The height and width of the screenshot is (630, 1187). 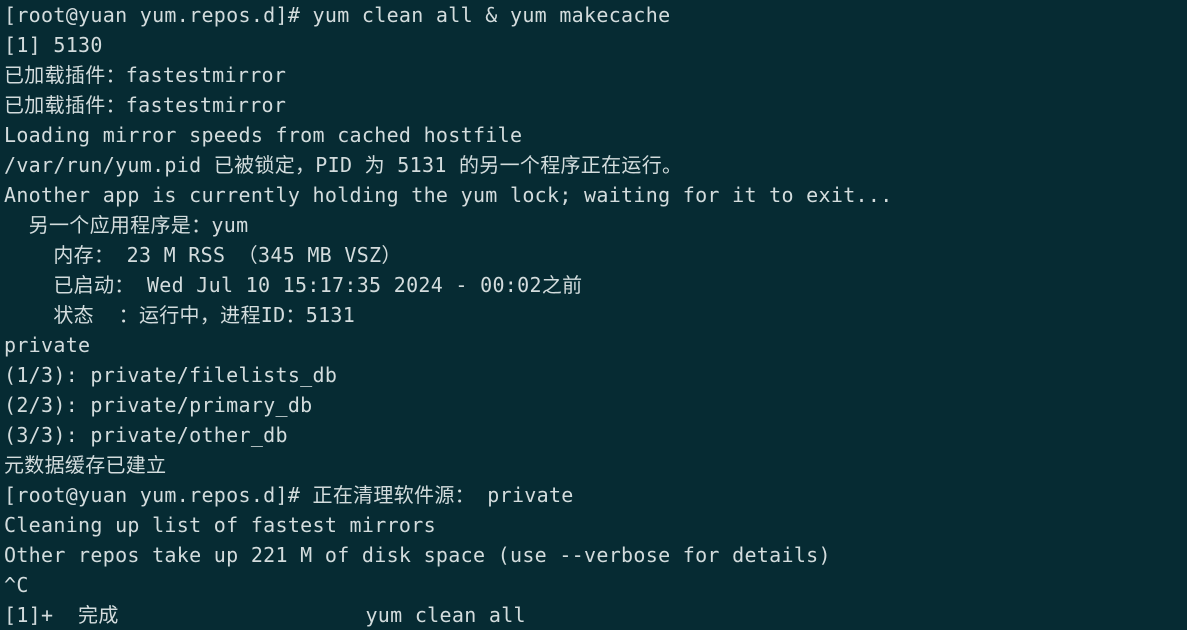 What do you see at coordinates (265, 615) in the screenshot?
I see `terminal-line-job-done: [1]+ 完成 yum clean all` at bounding box center [265, 615].